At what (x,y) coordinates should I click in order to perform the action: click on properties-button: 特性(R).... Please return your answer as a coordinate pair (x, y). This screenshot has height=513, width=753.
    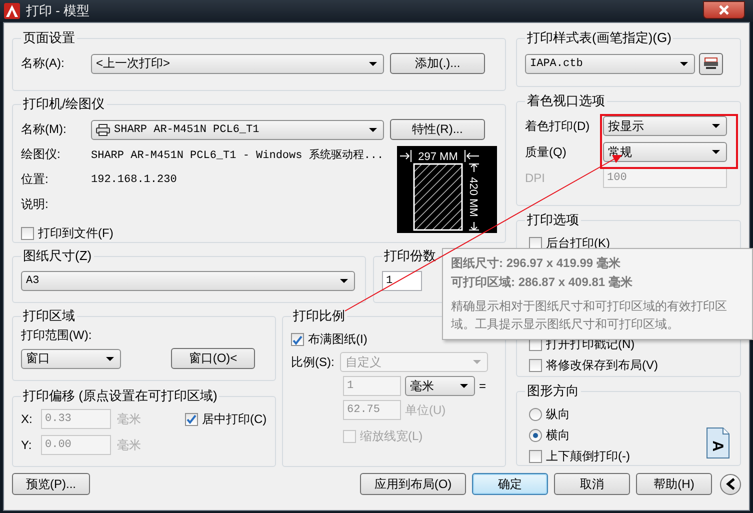
    Looking at the image, I should click on (437, 129).